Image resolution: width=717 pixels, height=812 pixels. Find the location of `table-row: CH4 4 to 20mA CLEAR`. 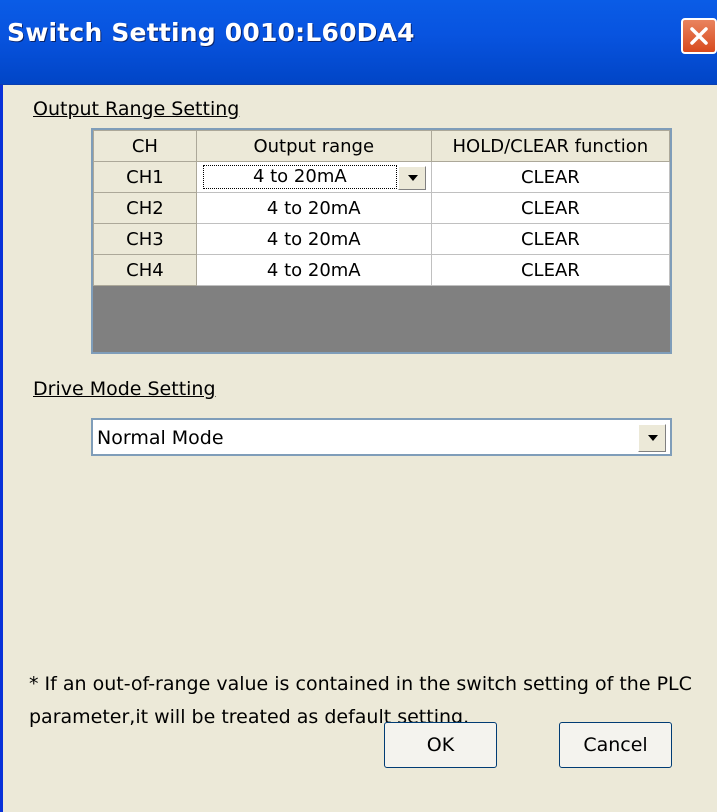

table-row: CH4 4 to 20mA CLEAR is located at coordinates (382, 270).